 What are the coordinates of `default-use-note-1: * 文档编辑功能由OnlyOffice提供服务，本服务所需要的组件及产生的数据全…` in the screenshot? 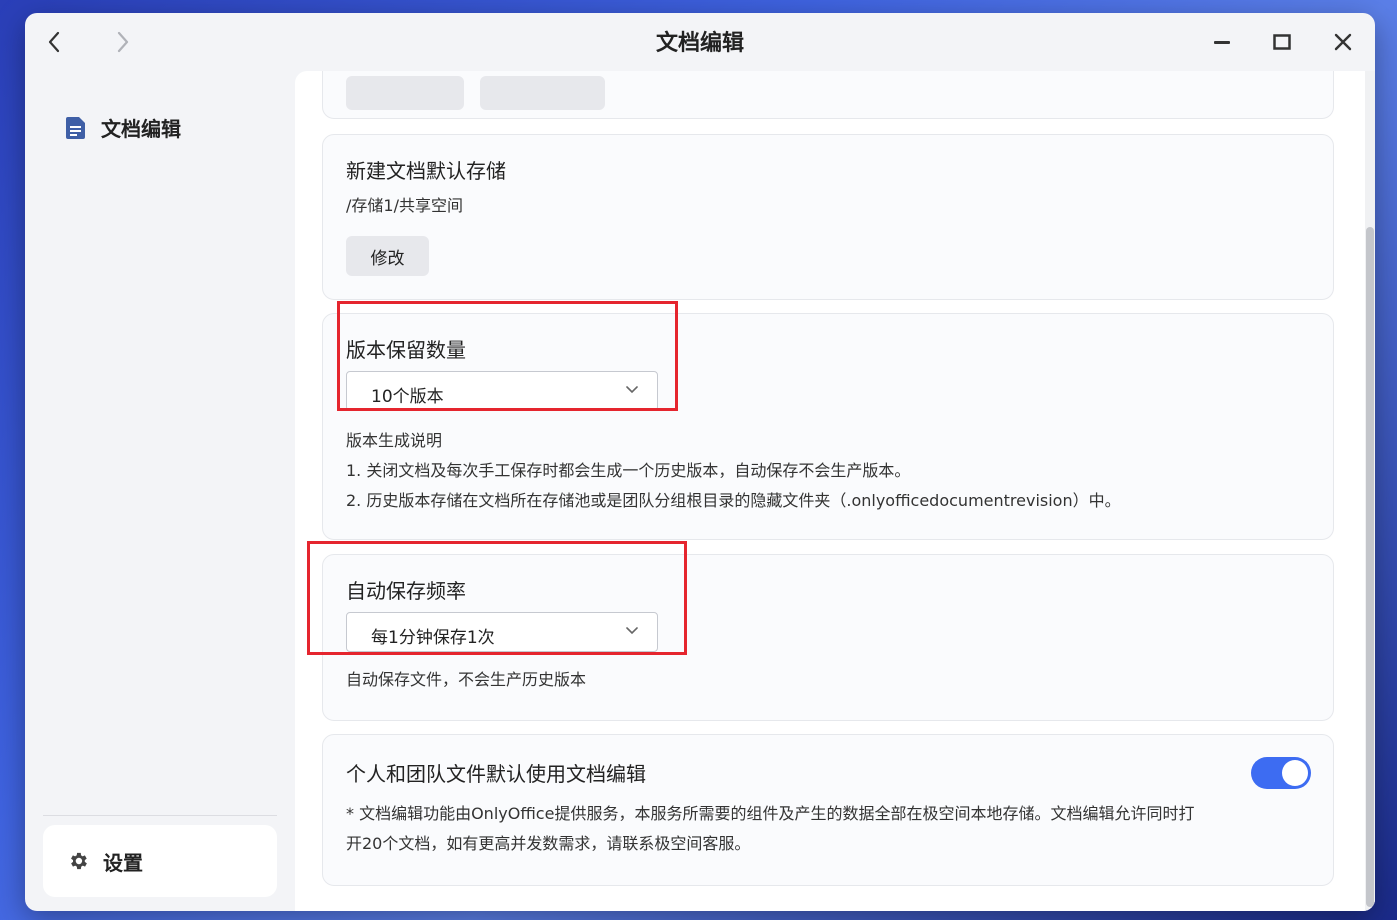 It's located at (770, 813).